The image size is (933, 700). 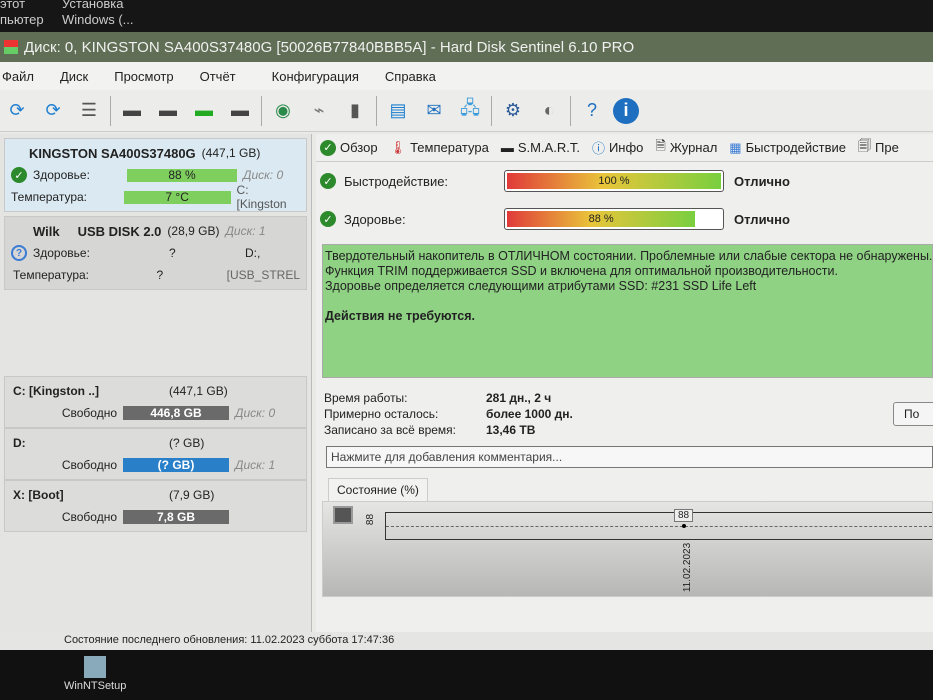 I want to click on partition-item: X: [Boot] (7,9 GB) Свободно 7,8 GB, so click(x=155, y=506).